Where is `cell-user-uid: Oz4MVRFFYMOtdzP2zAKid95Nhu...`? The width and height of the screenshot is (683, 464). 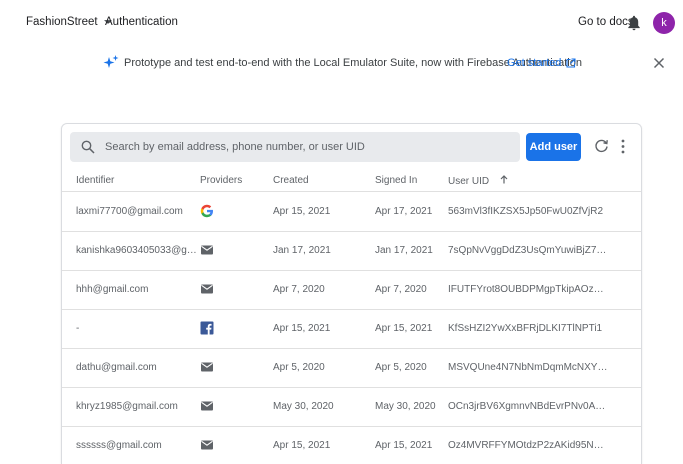 cell-user-uid: Oz4MVRFFYMOtdzP2zAKid95Nhu... is located at coordinates (528, 445).